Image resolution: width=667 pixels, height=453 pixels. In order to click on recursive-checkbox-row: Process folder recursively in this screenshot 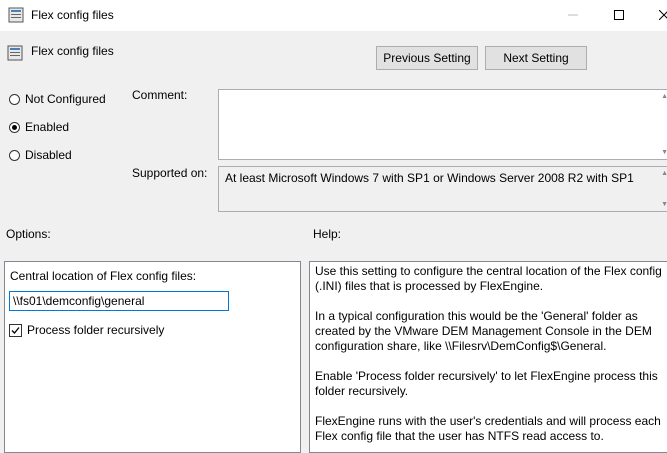, I will do `click(86, 330)`.